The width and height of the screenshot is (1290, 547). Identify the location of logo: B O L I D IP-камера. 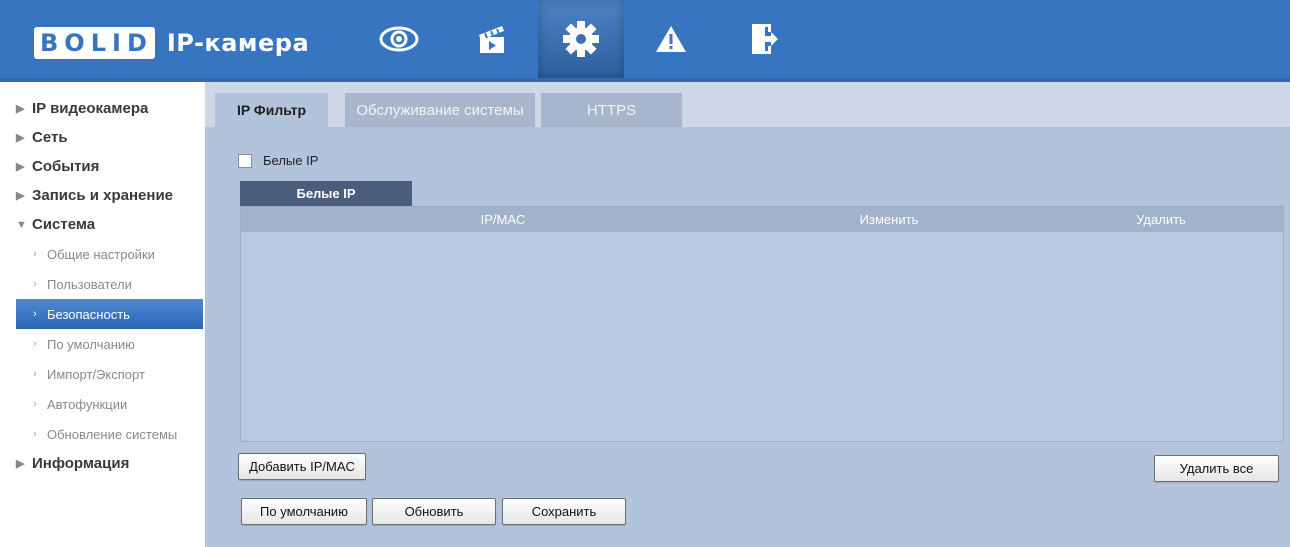
(171, 43).